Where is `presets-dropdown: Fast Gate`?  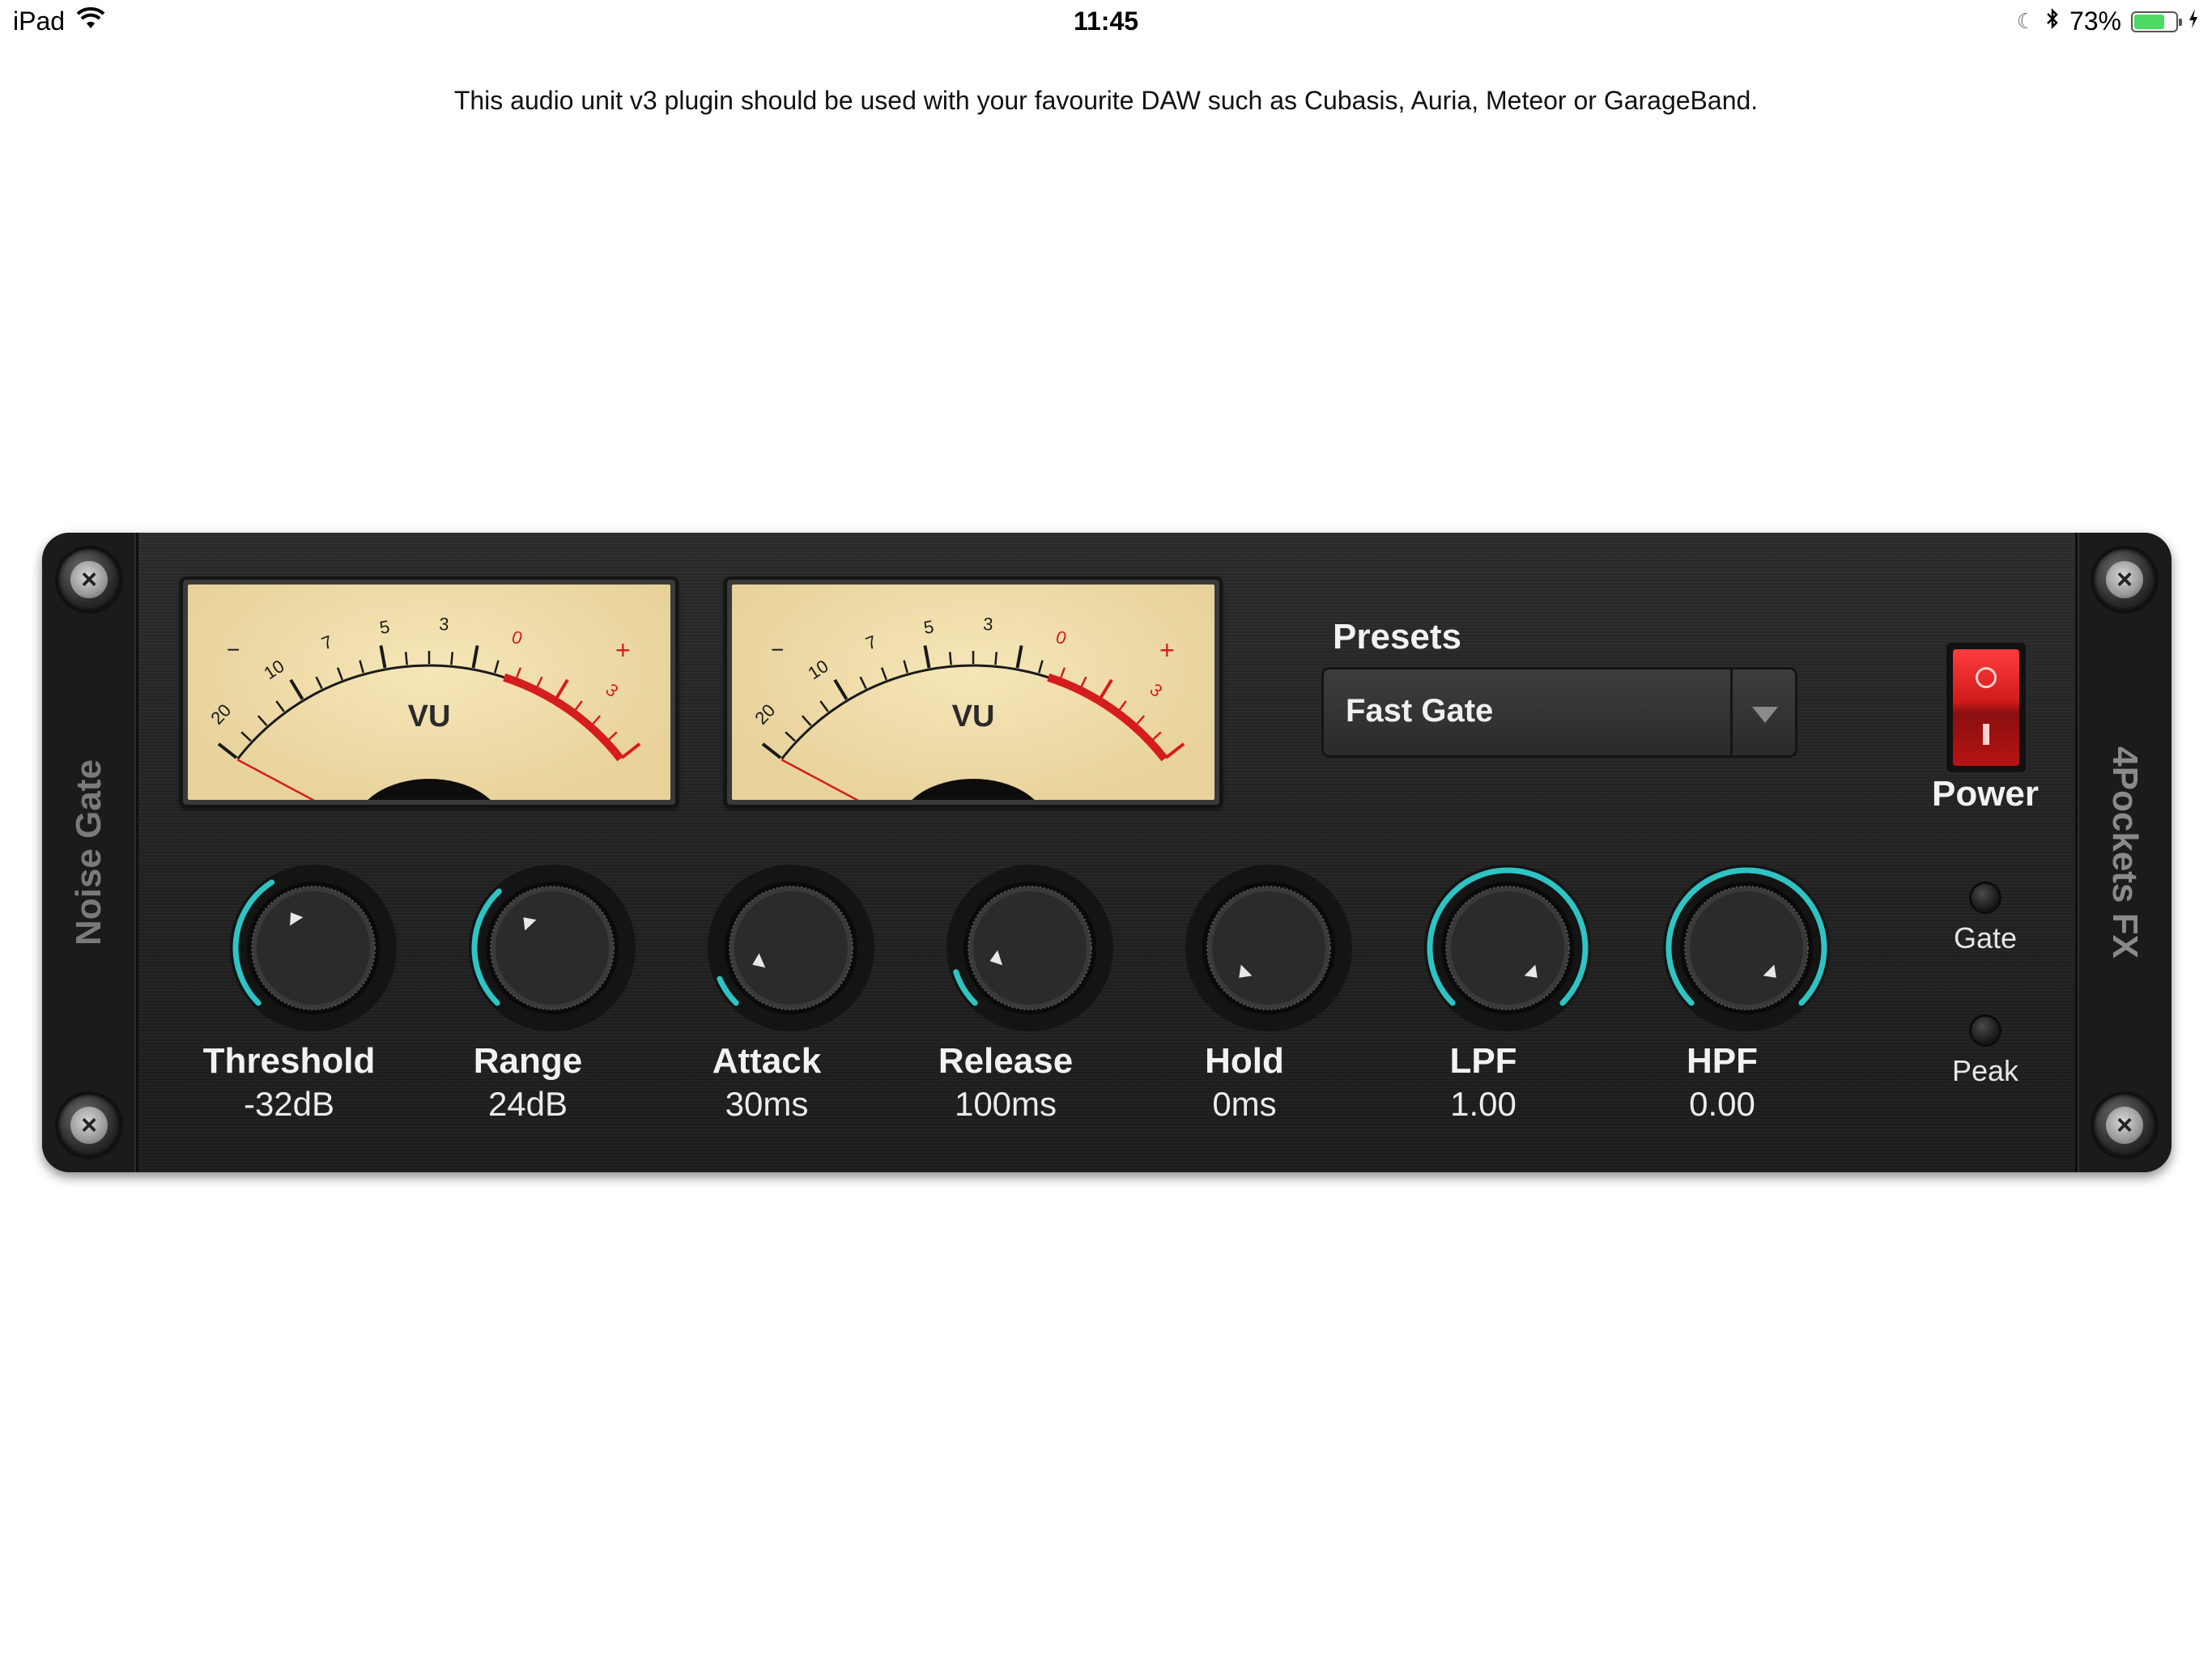
presets-dropdown: Fast Gate is located at coordinates (1559, 712).